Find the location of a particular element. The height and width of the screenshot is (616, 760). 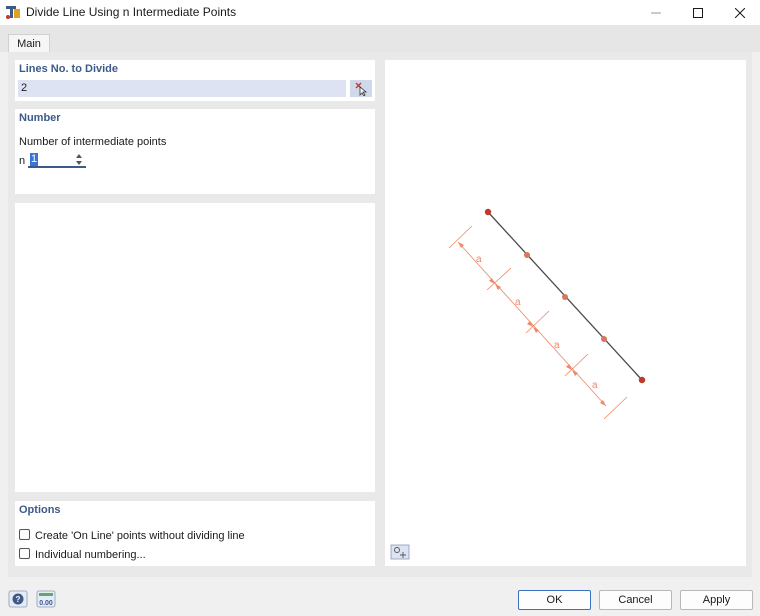

line-start-point is located at coordinates (488, 212).